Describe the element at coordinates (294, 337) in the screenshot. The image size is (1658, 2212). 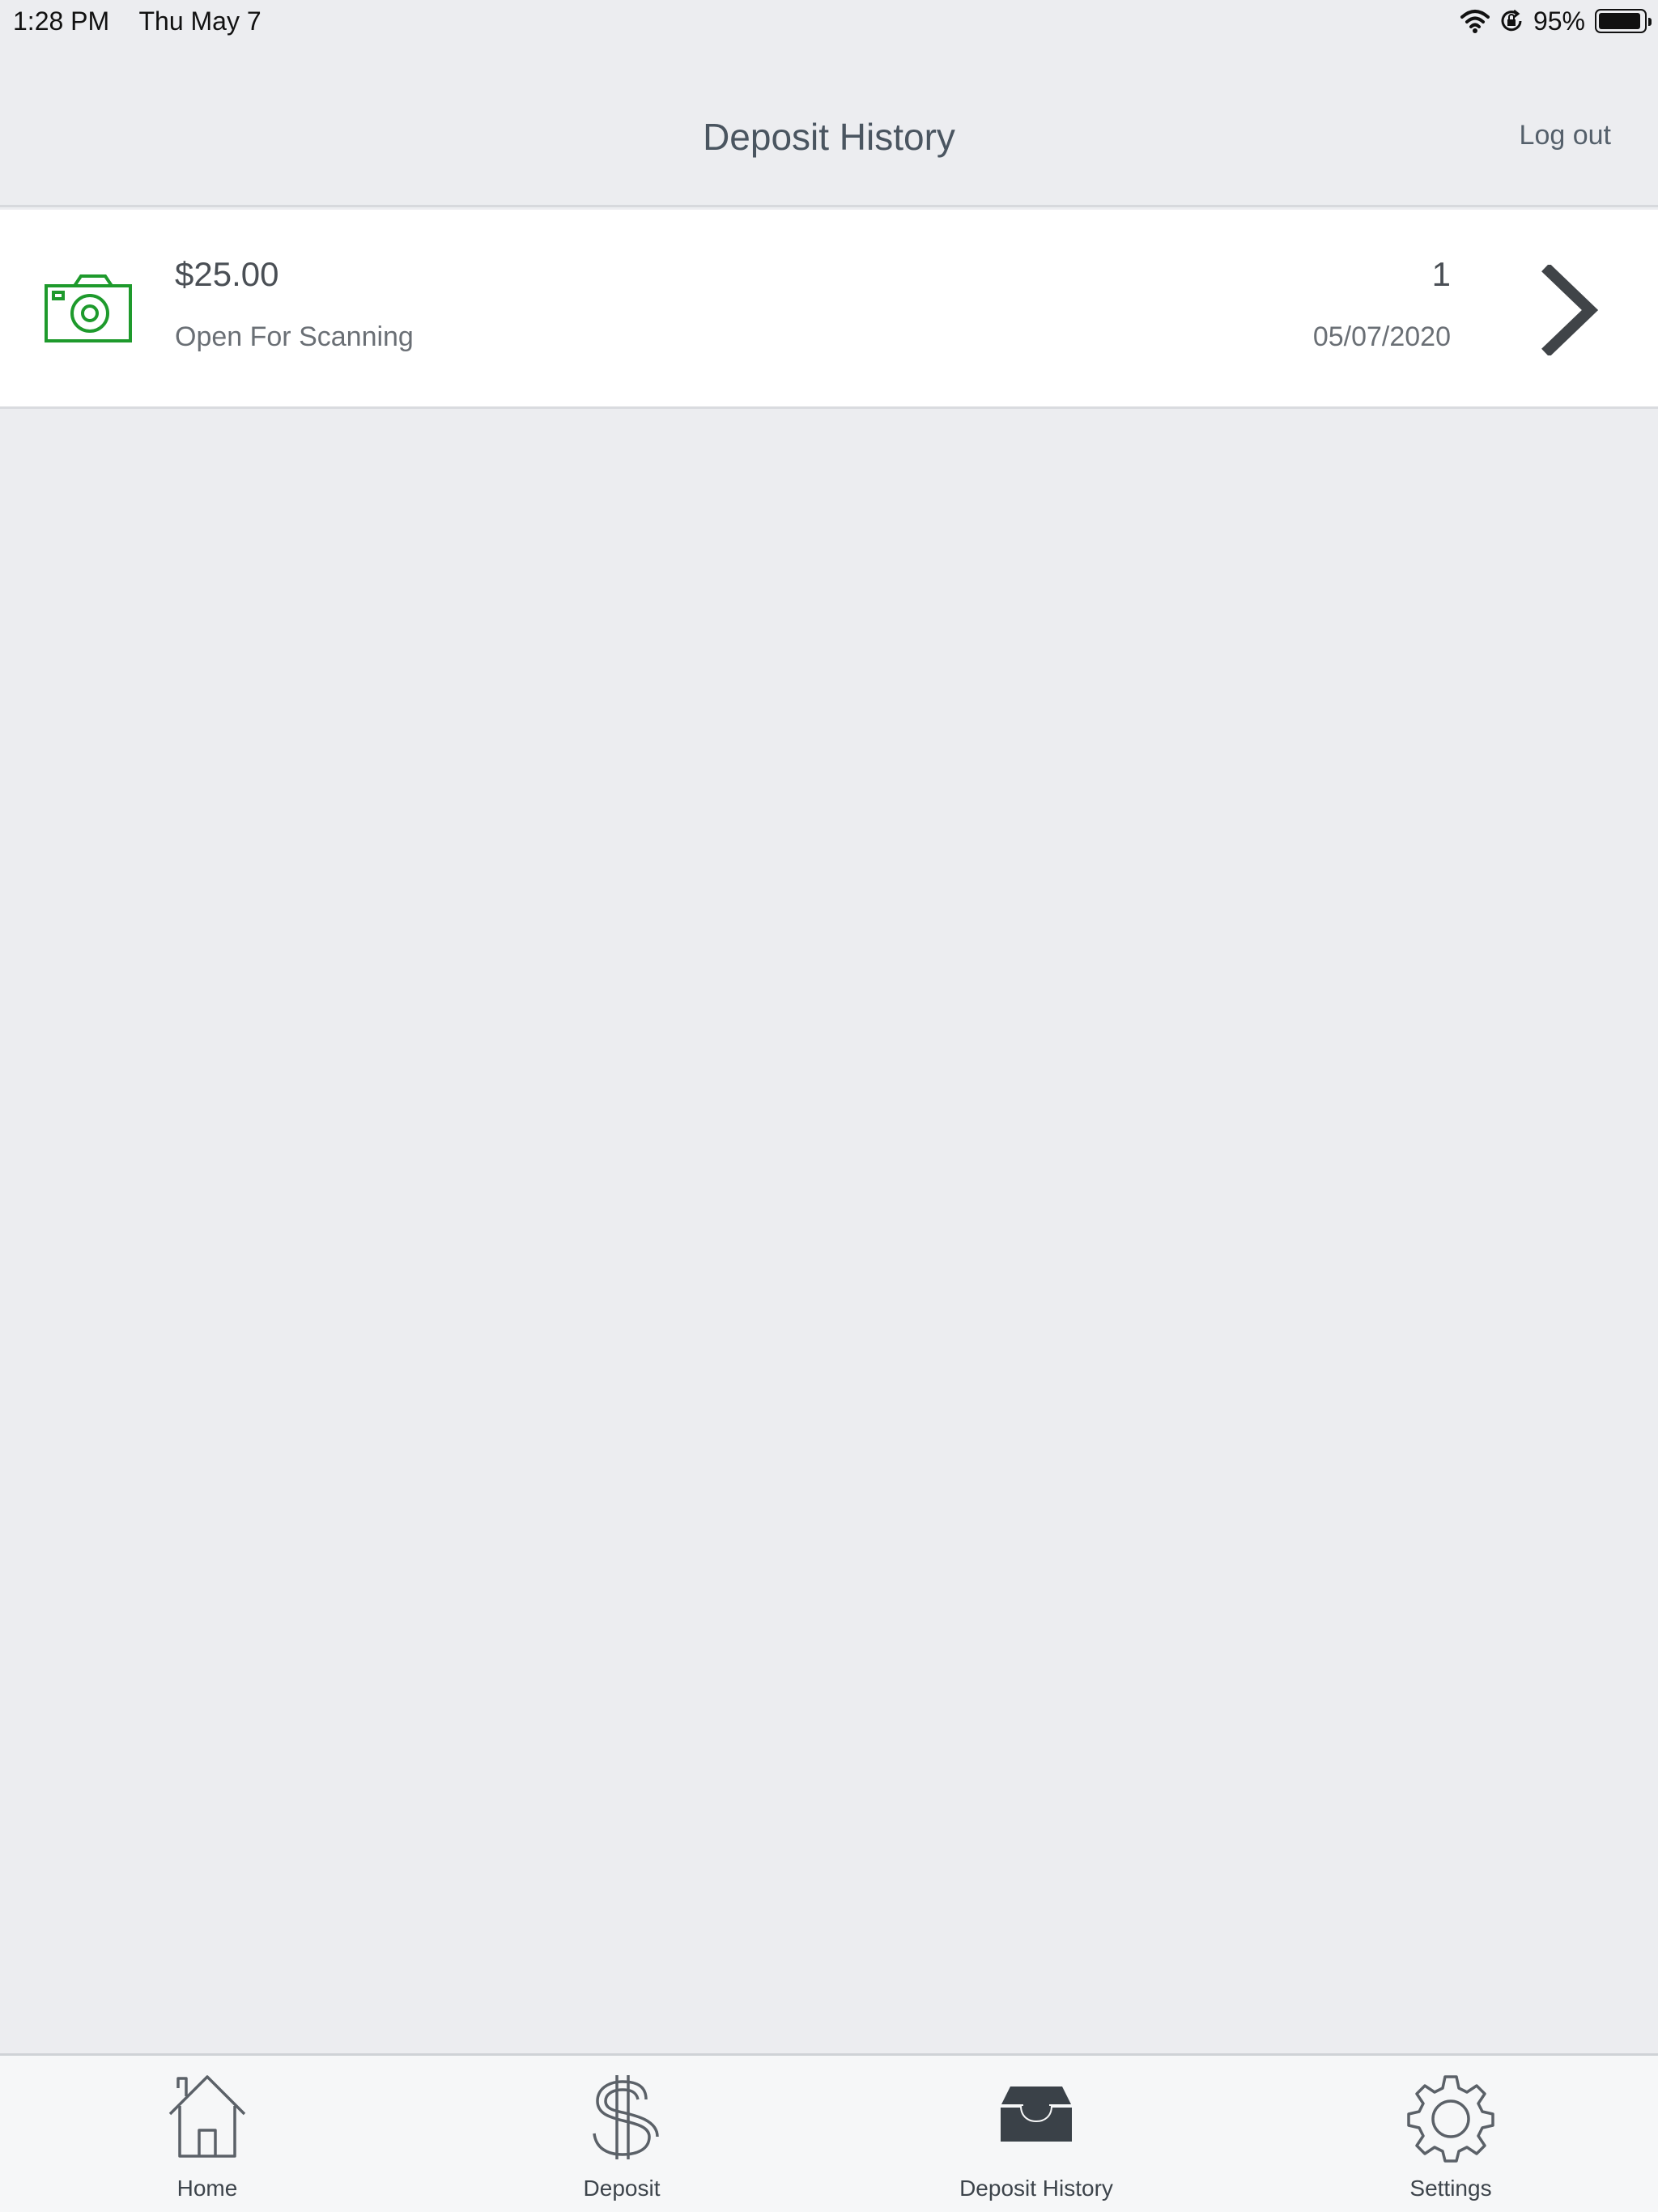
I see `deposit-status: Open For Scanning` at that location.